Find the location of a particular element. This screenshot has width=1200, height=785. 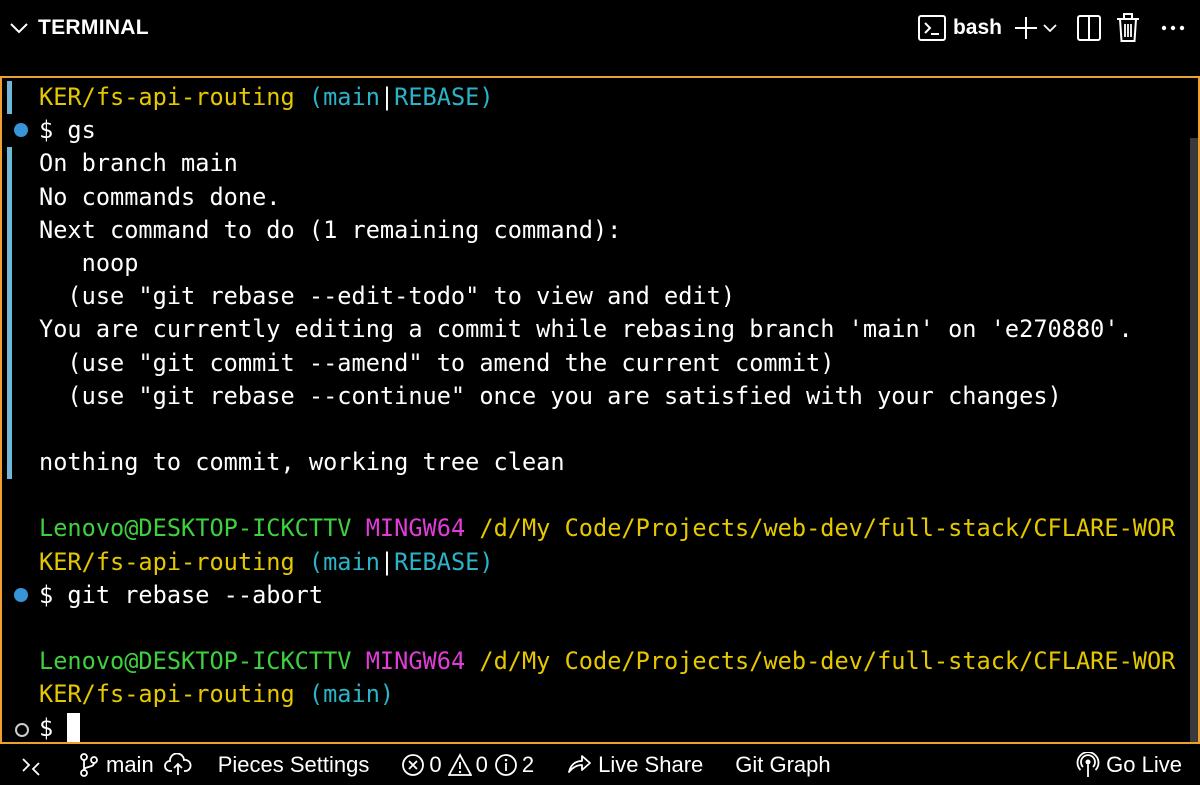

git-graph-button: Git Graph is located at coordinates (782, 764).